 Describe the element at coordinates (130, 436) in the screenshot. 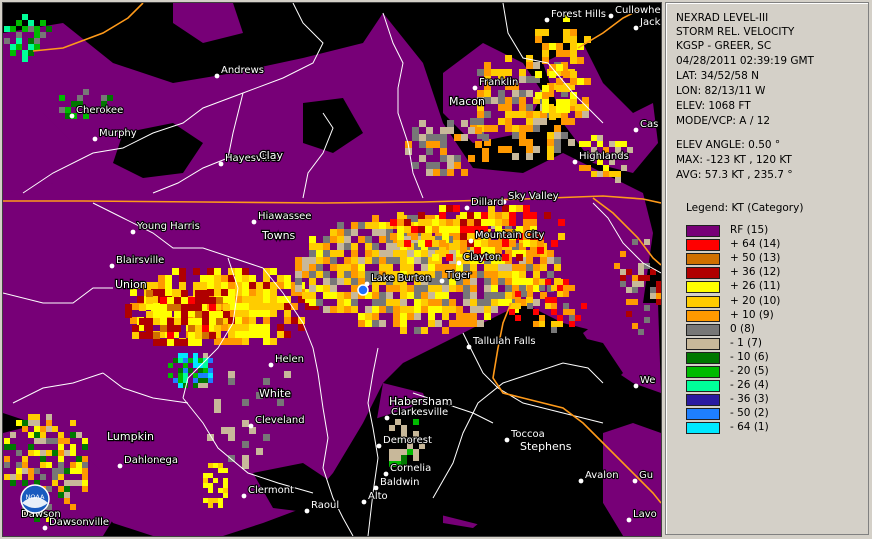

I see `town-label: Lumpkin` at that location.